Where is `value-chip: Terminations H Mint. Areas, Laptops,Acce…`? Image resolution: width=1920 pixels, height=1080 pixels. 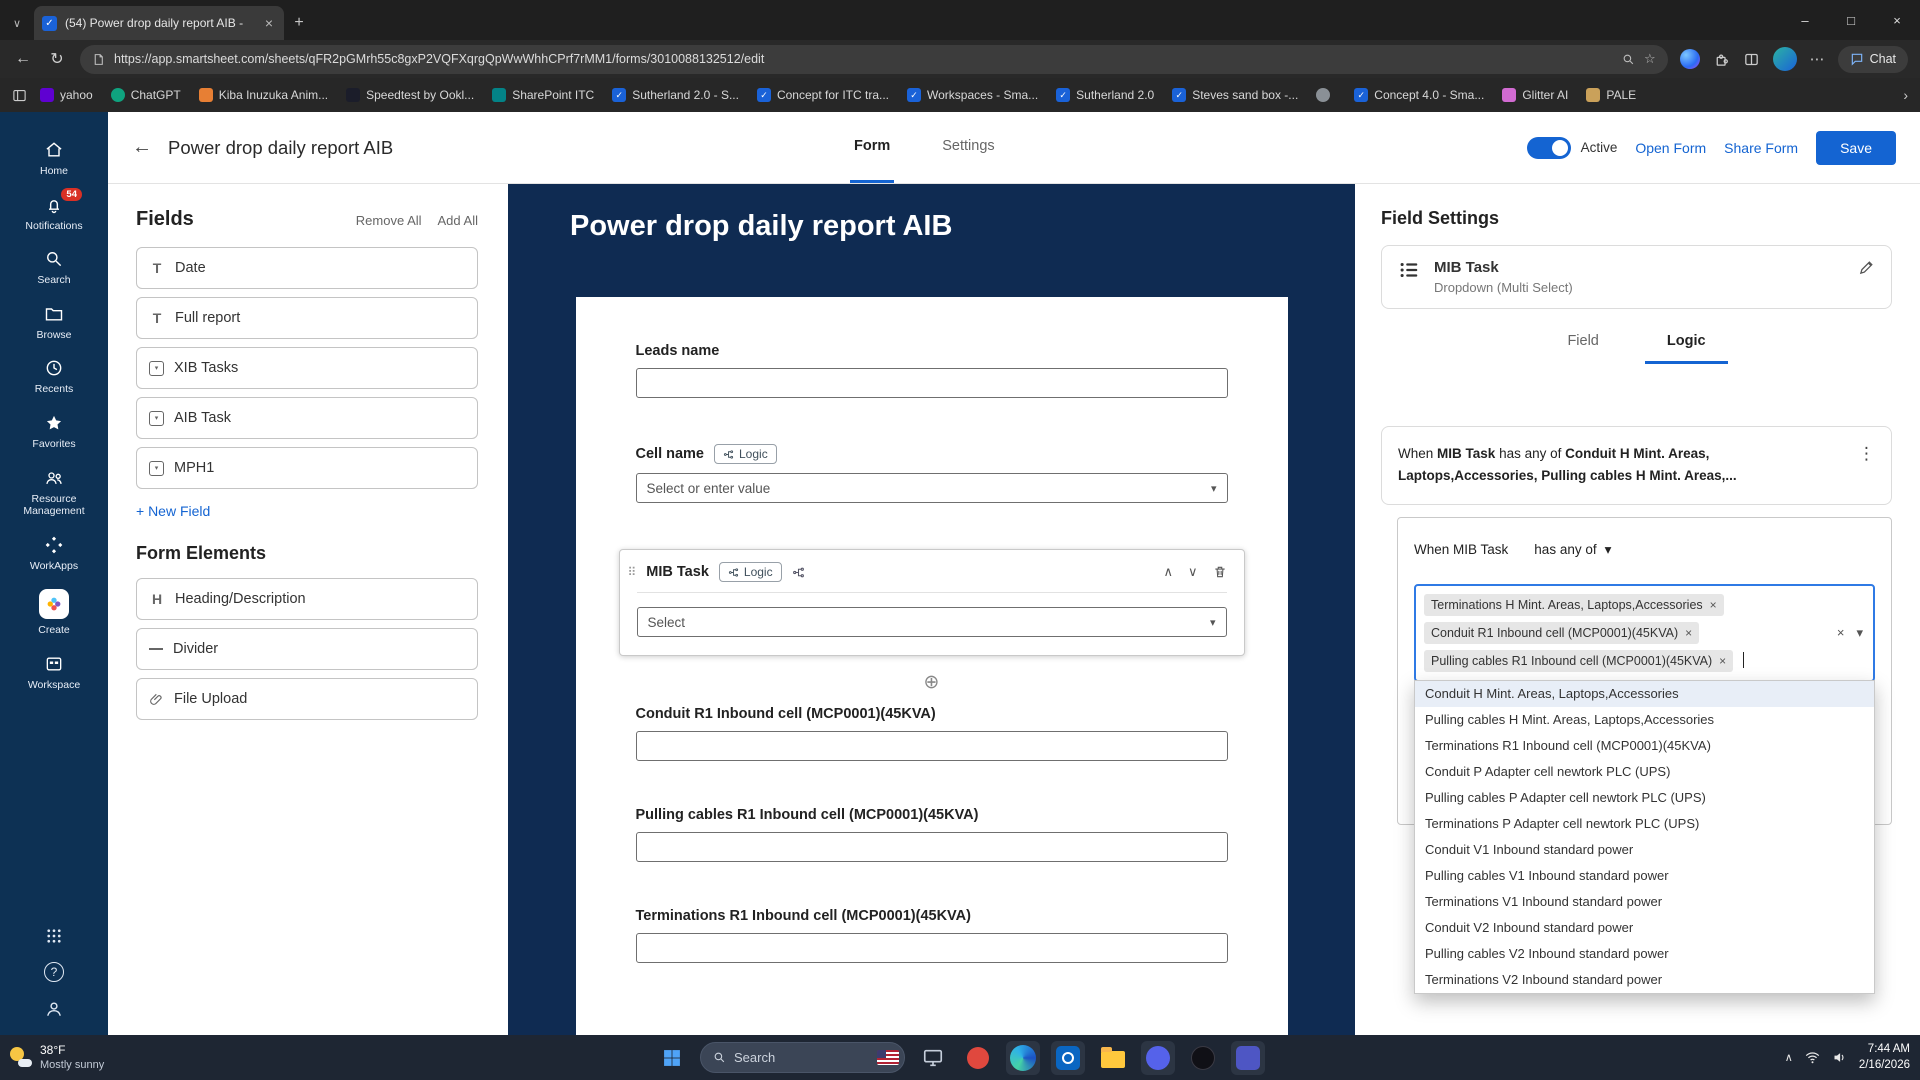 value-chip: Terminations H Mint. Areas, Laptops,Acce… is located at coordinates (1574, 604).